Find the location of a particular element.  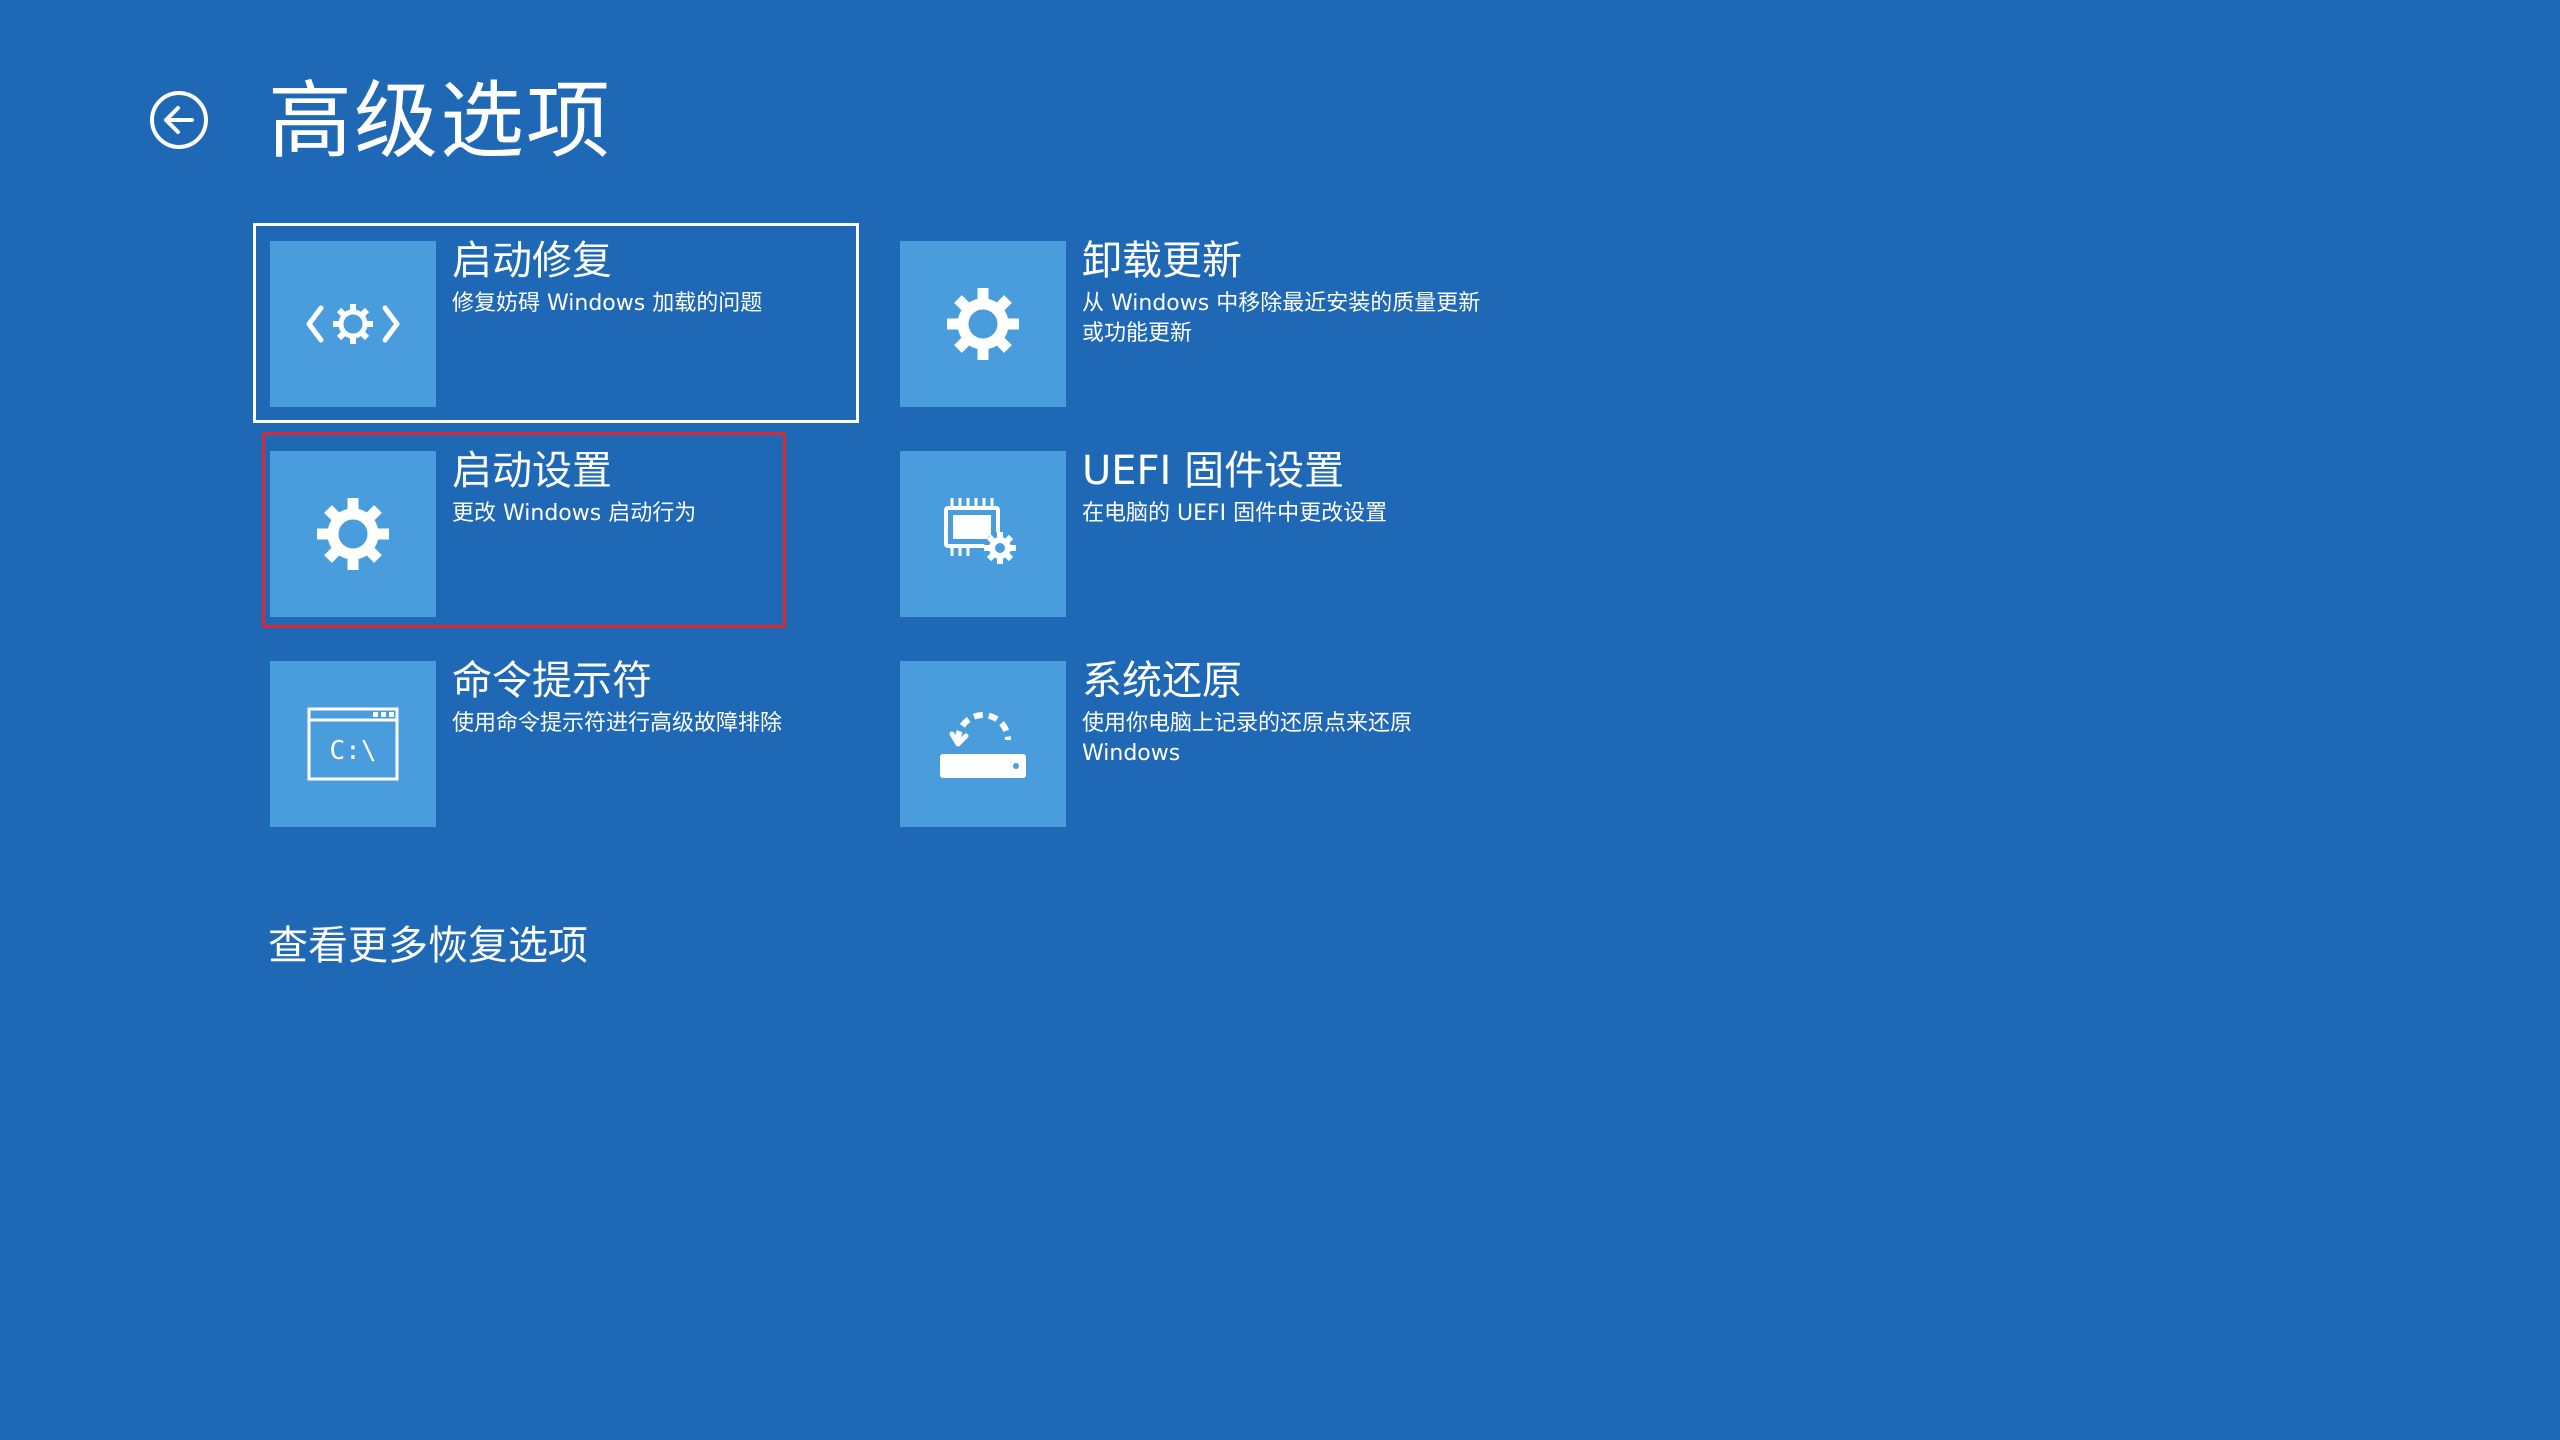

option-description: 更改 Windows 启动行为 is located at coordinates (574, 513).